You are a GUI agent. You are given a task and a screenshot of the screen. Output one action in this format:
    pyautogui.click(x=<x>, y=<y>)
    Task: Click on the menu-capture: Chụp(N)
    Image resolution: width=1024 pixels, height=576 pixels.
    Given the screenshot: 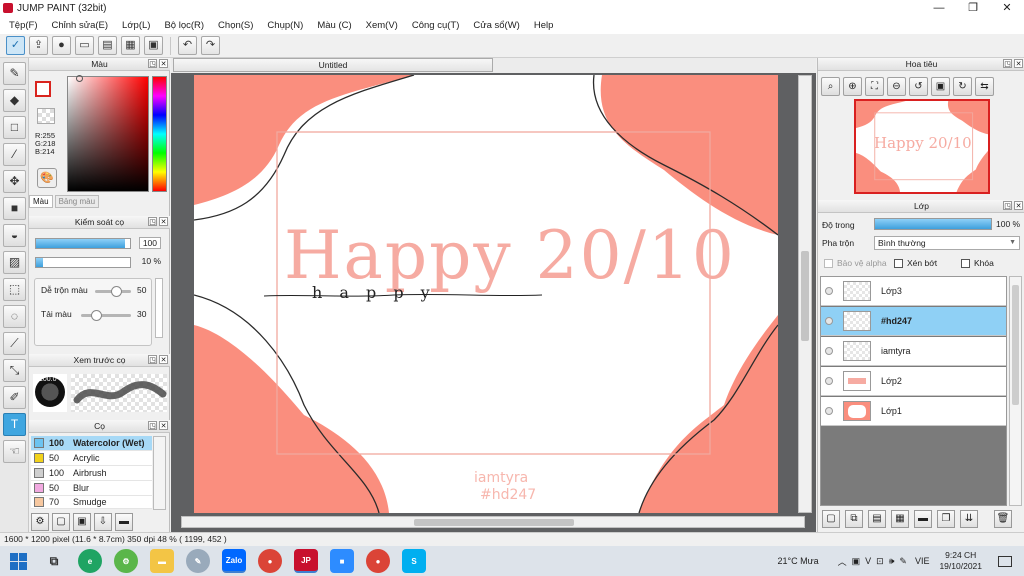 What is the action you would take?
    pyautogui.click(x=285, y=25)
    